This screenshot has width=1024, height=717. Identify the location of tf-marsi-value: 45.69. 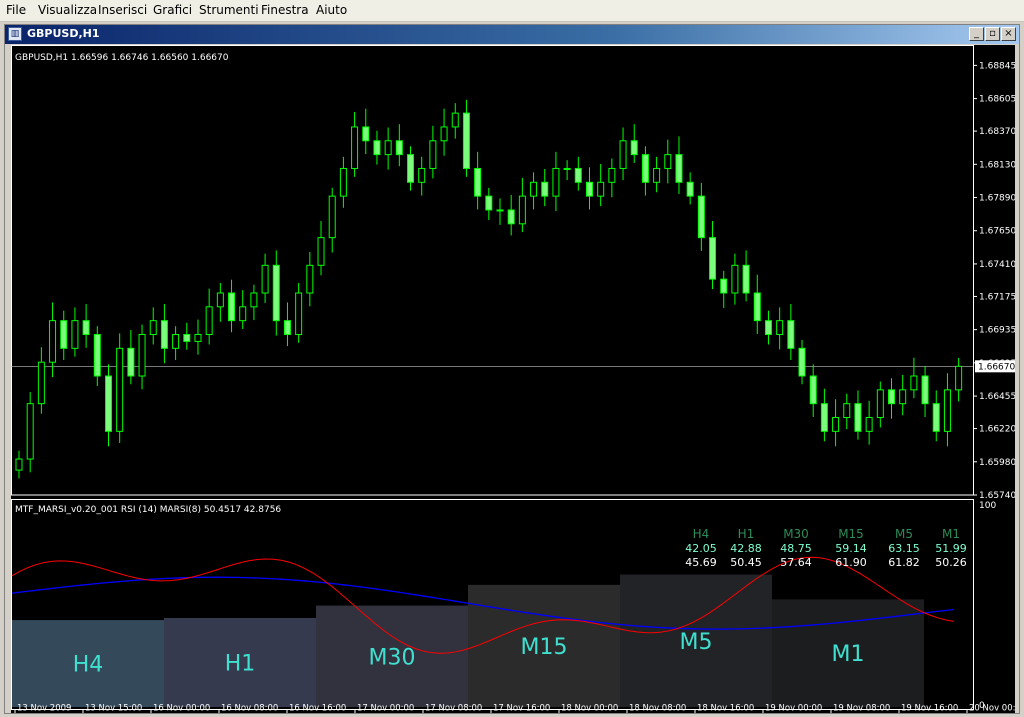
(701, 562).